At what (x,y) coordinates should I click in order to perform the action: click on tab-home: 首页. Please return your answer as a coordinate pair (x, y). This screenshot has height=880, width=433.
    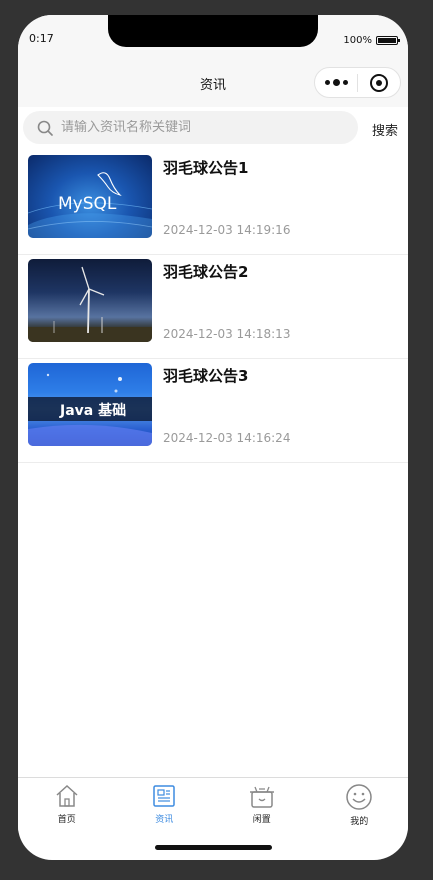
    Looking at the image, I should click on (67, 805).